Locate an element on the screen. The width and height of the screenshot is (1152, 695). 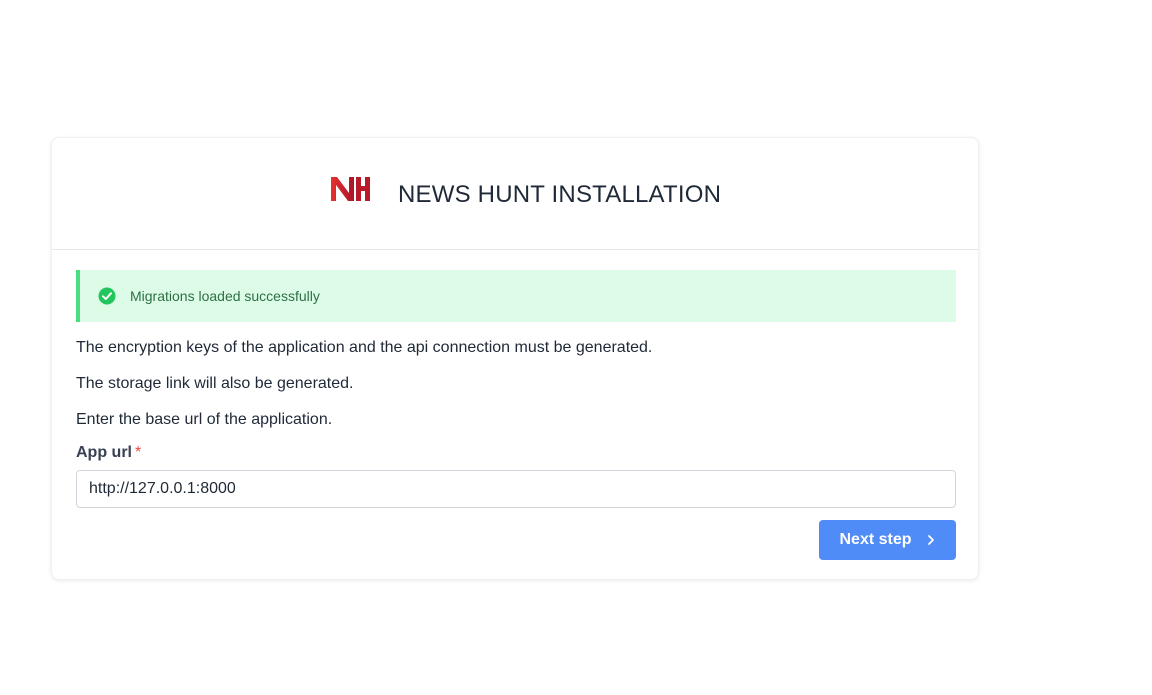
card-header: NEWS HUNT INSTALLATION is located at coordinates (515, 194).